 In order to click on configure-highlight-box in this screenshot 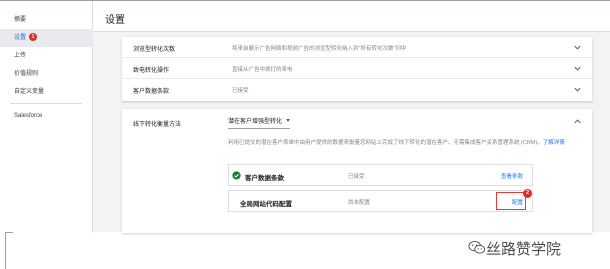, I will do `click(511, 201)`.